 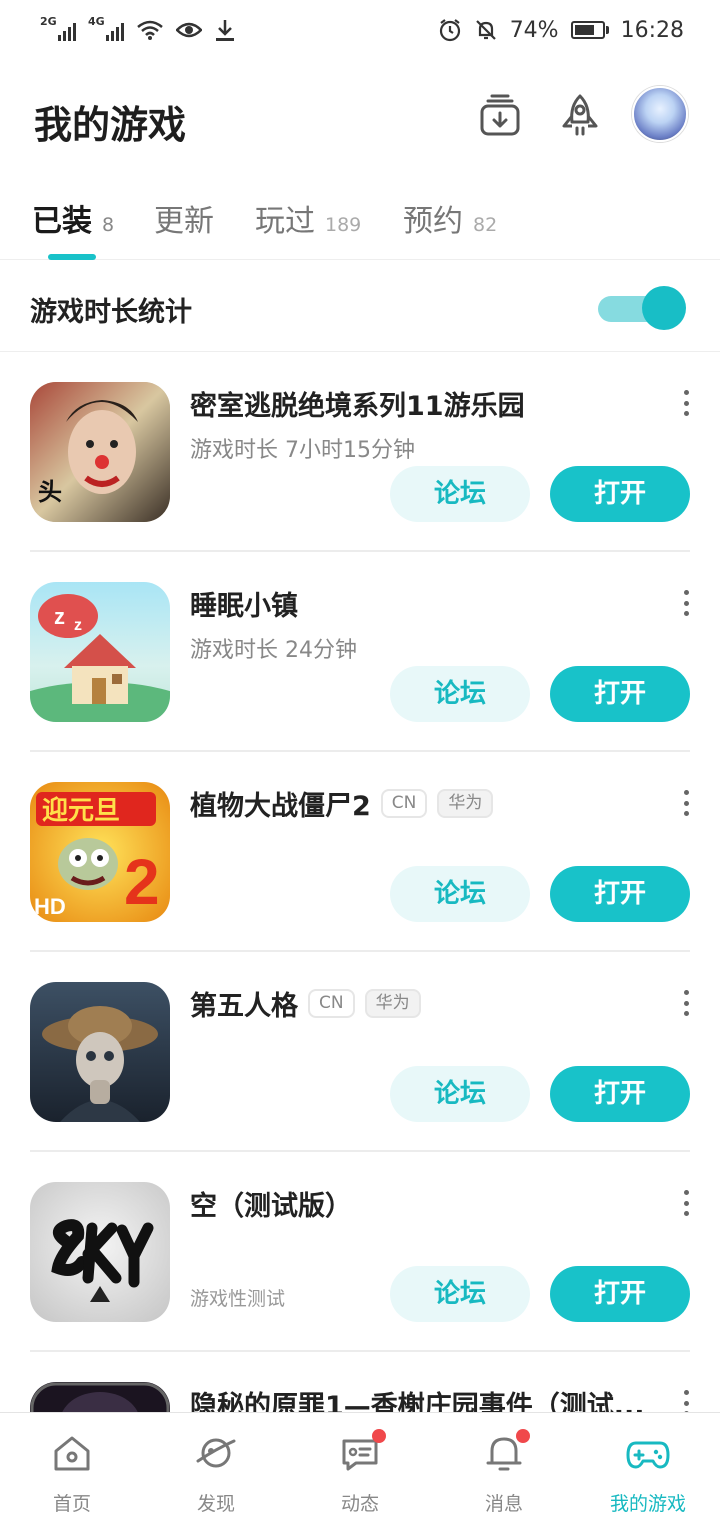 I want to click on playtime-stats-label: 游戏时长统计, so click(x=111, y=312).